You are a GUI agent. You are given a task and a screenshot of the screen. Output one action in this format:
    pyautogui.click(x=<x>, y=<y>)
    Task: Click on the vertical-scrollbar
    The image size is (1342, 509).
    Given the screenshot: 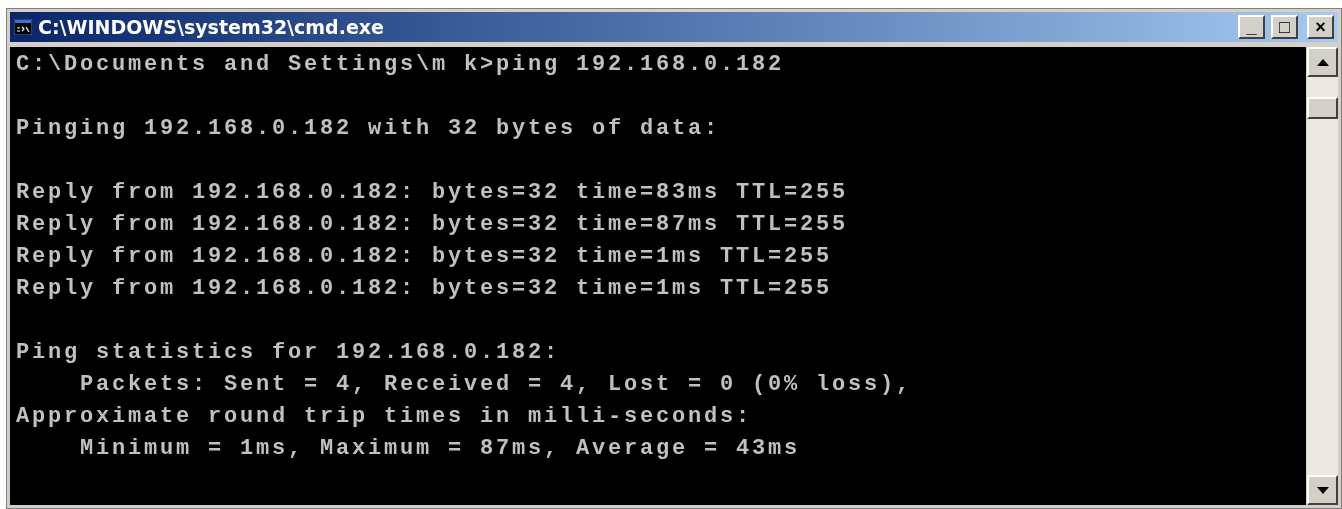 What is the action you would take?
    pyautogui.click(x=1322, y=276)
    